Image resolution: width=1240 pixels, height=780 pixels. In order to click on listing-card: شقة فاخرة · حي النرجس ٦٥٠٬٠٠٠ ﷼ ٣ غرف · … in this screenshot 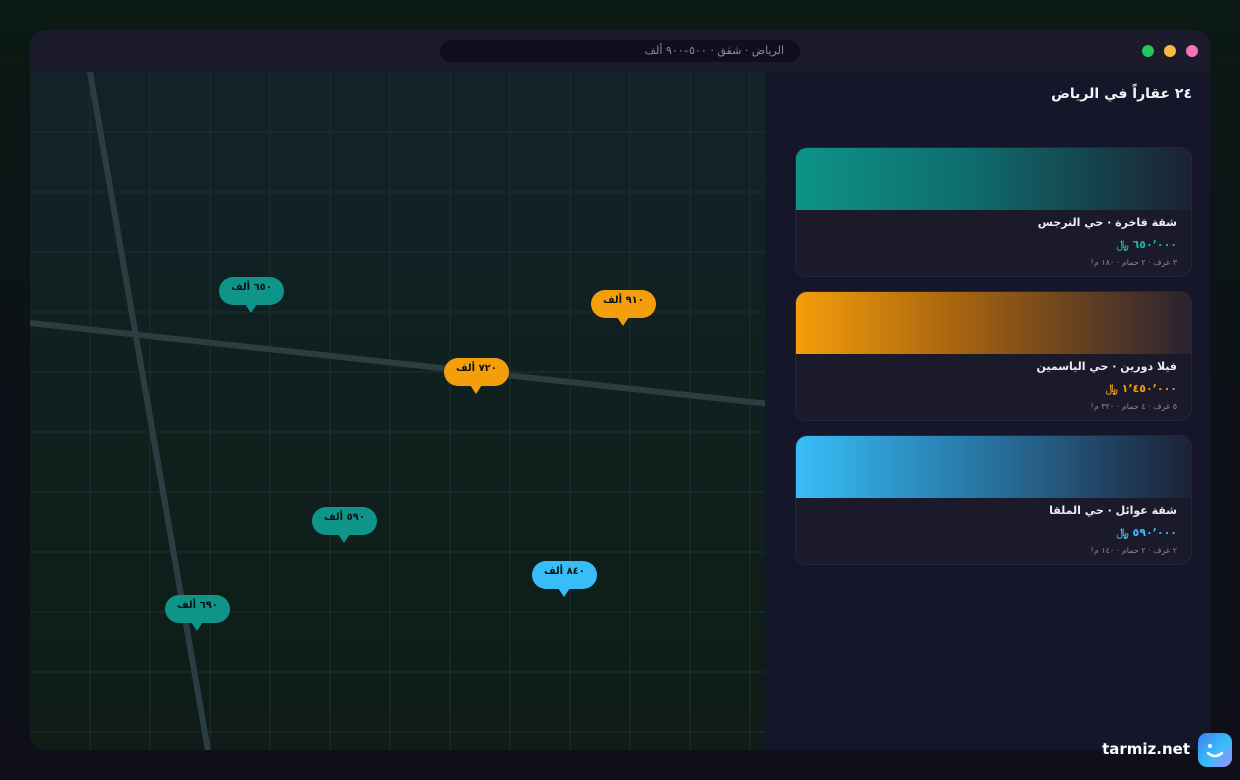, I will do `click(993, 212)`.